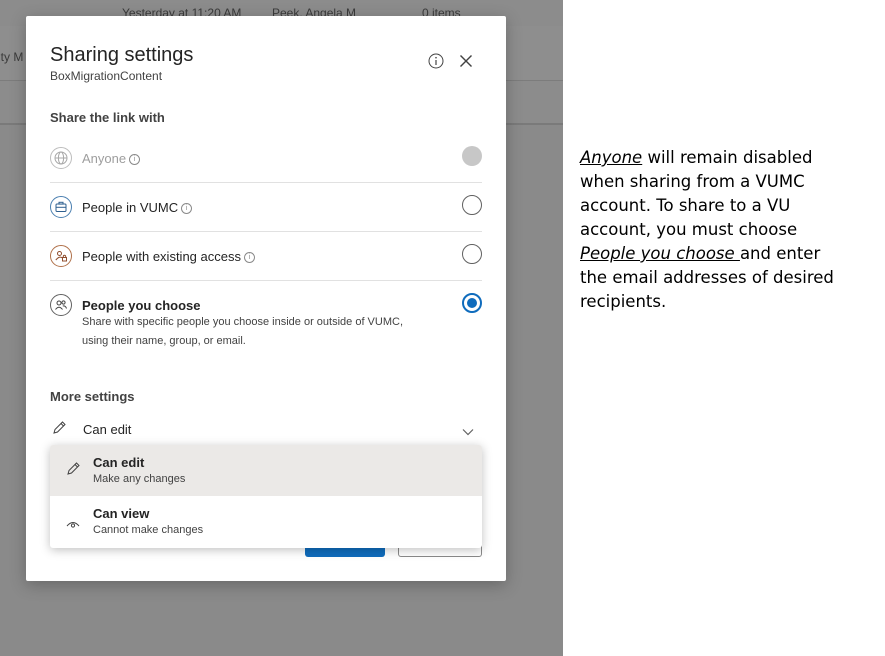  I want to click on radio-anyone, so click(472, 156).